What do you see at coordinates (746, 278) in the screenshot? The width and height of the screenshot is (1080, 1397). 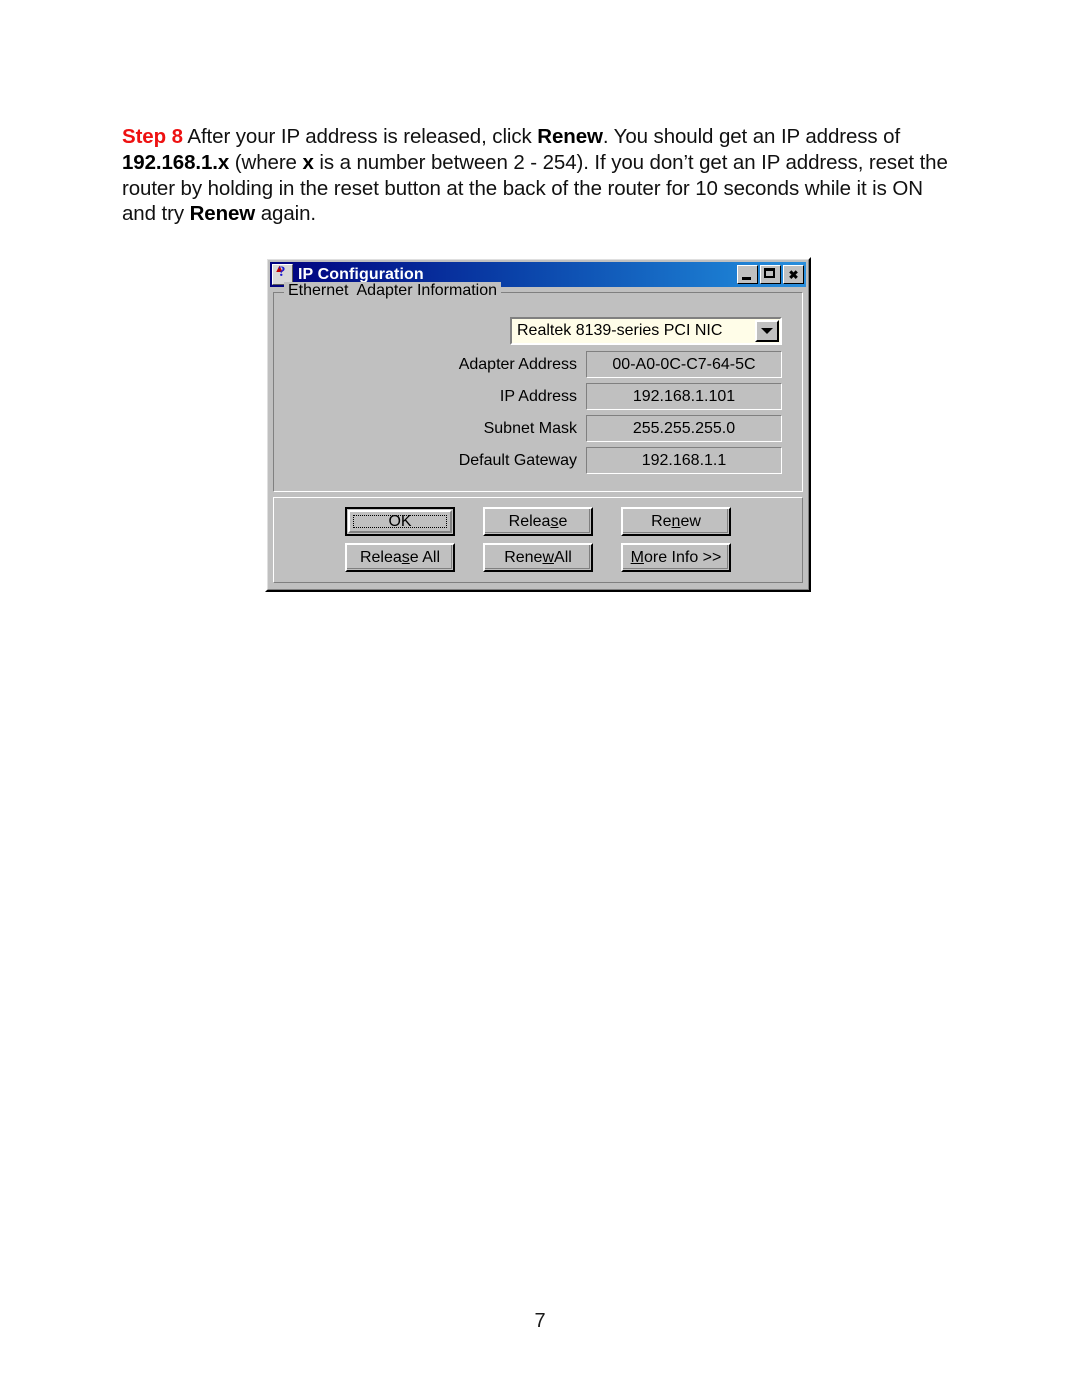 I see `minimize-icon` at bounding box center [746, 278].